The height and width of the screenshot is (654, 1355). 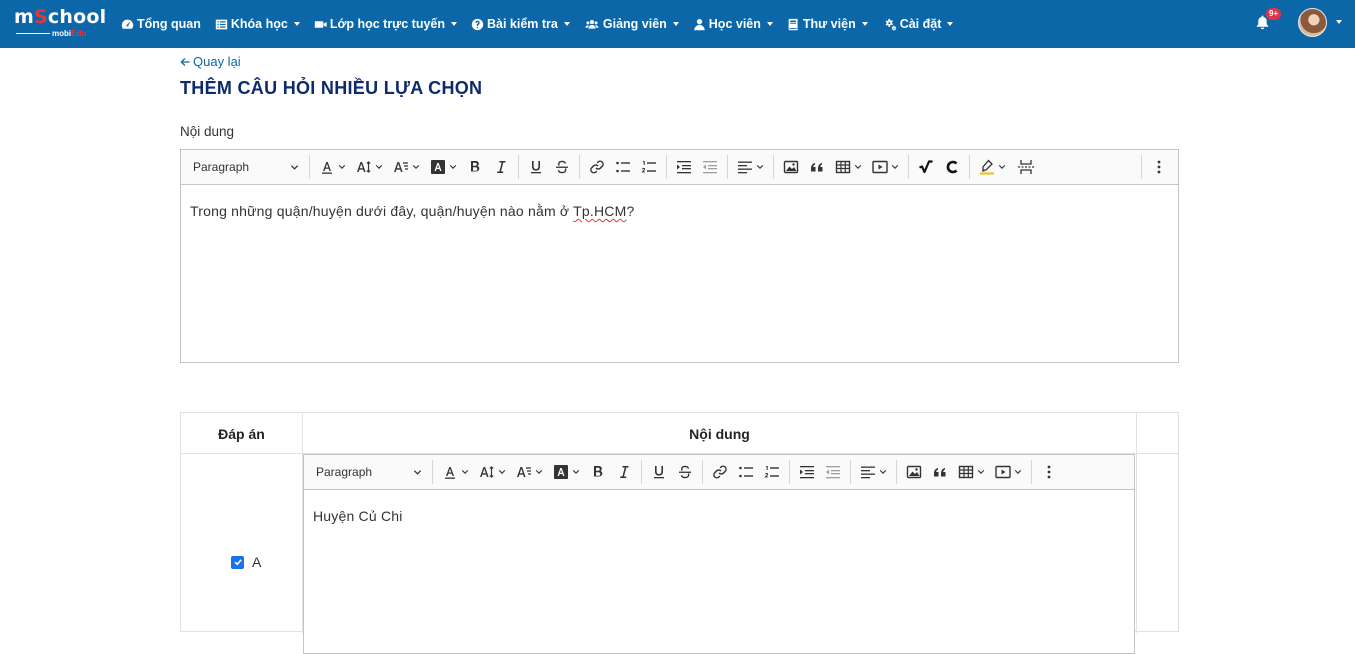 I want to click on nav-label: Cài đặt, so click(x=920, y=24).